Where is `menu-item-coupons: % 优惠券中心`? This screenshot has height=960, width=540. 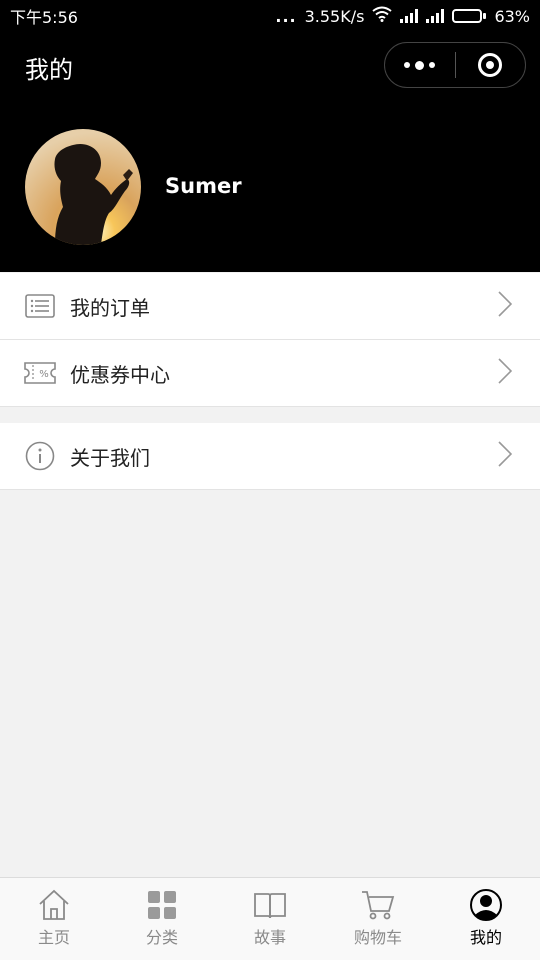
menu-item-coupons: % 优惠券中心 is located at coordinates (270, 373).